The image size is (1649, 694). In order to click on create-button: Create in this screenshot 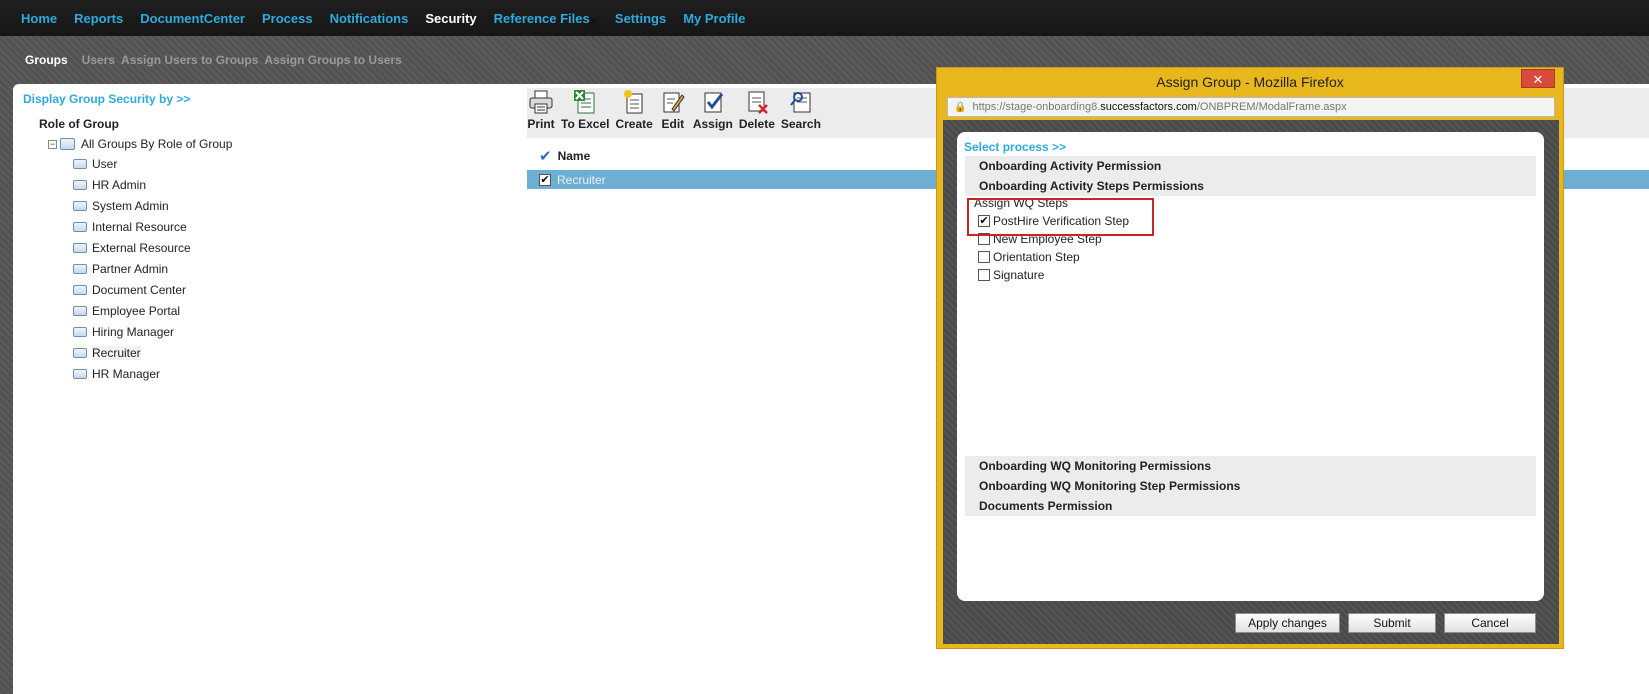, I will do `click(634, 109)`.